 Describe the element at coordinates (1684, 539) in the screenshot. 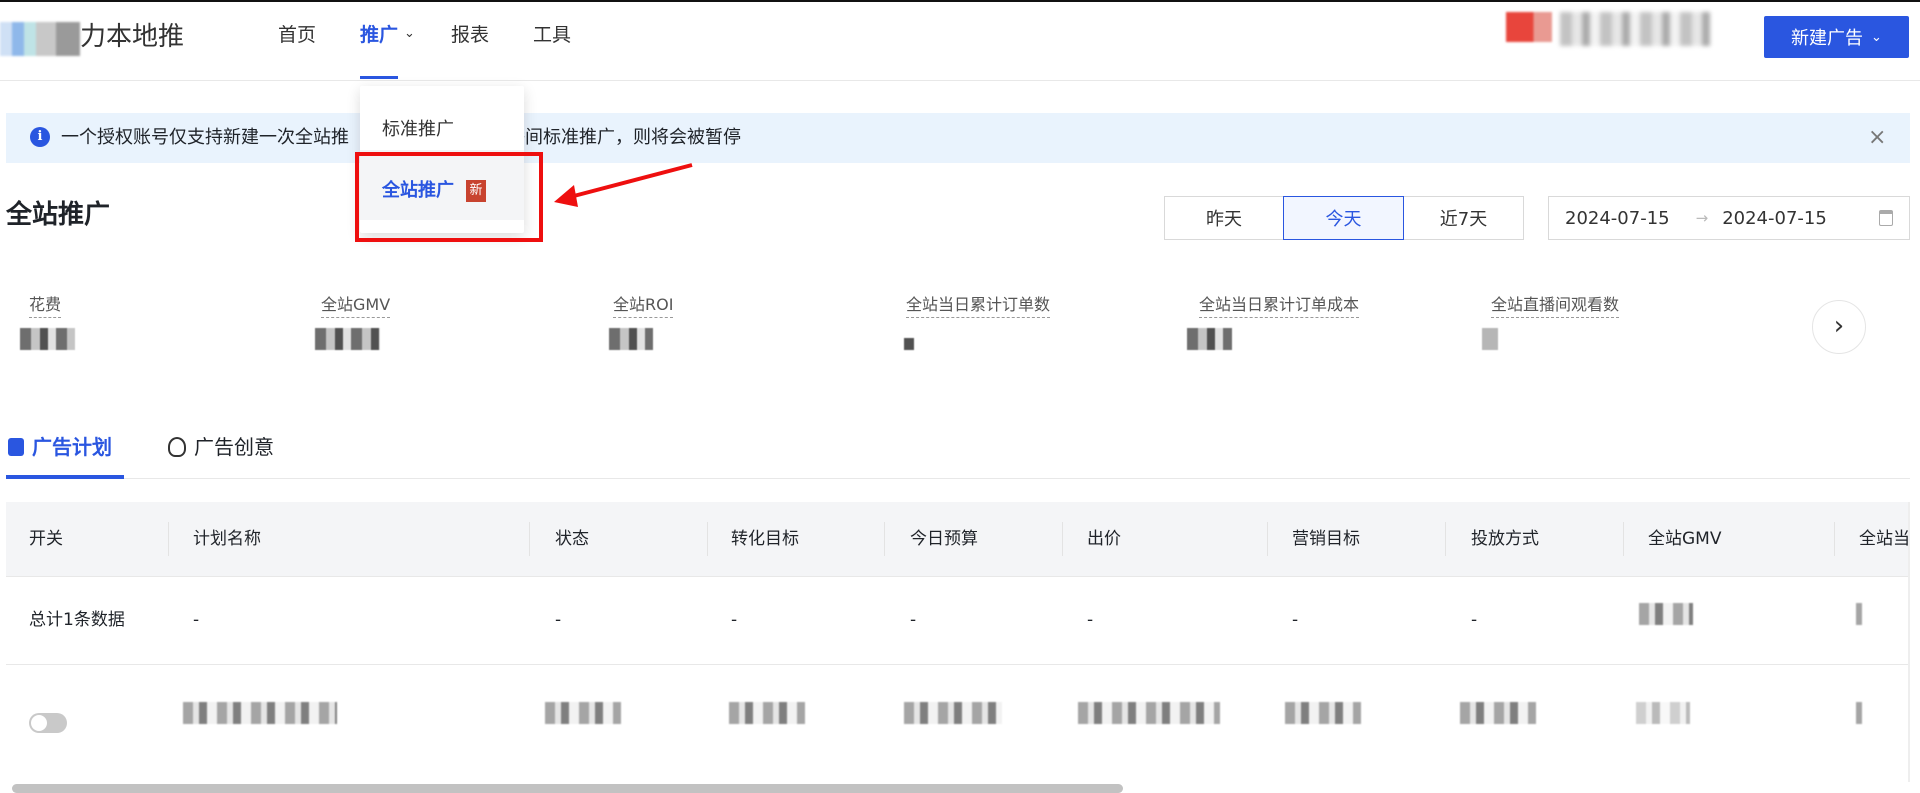

I see `col-gmv: 全站GMV` at that location.